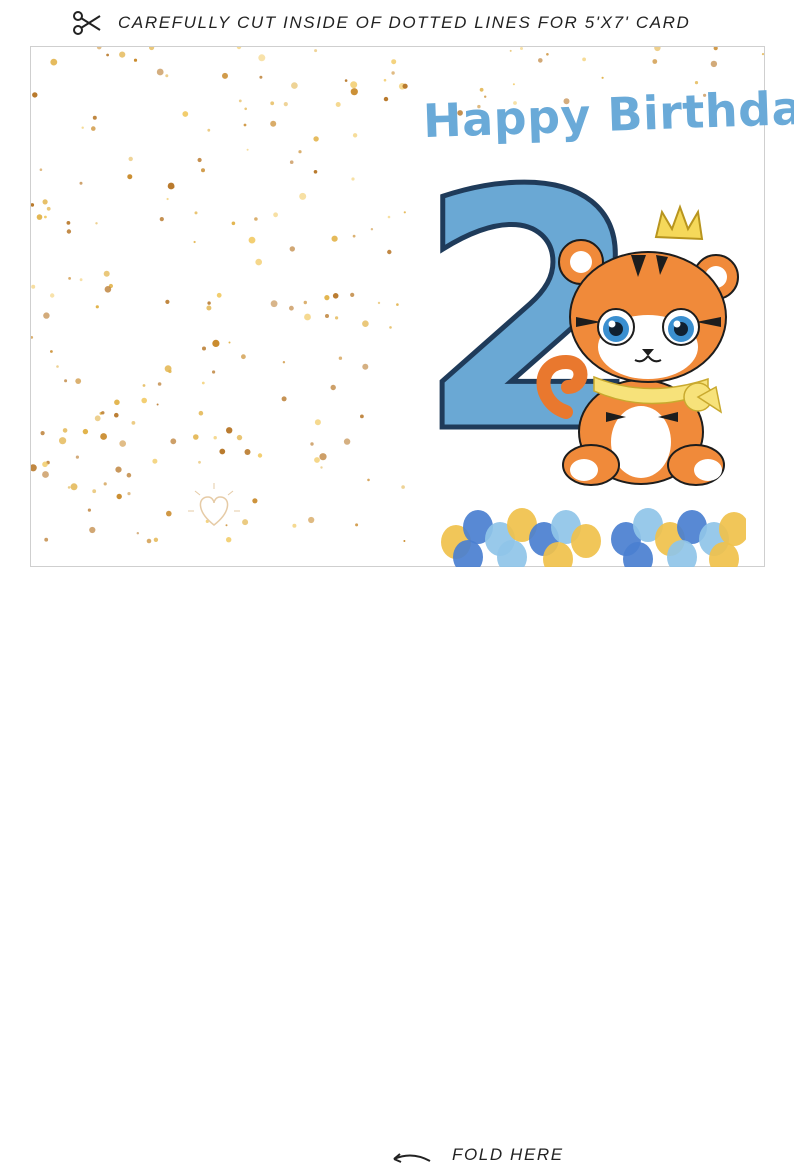 This screenshot has width=794, height=1167. I want to click on heart-of-creation-logo, so click(214, 504).